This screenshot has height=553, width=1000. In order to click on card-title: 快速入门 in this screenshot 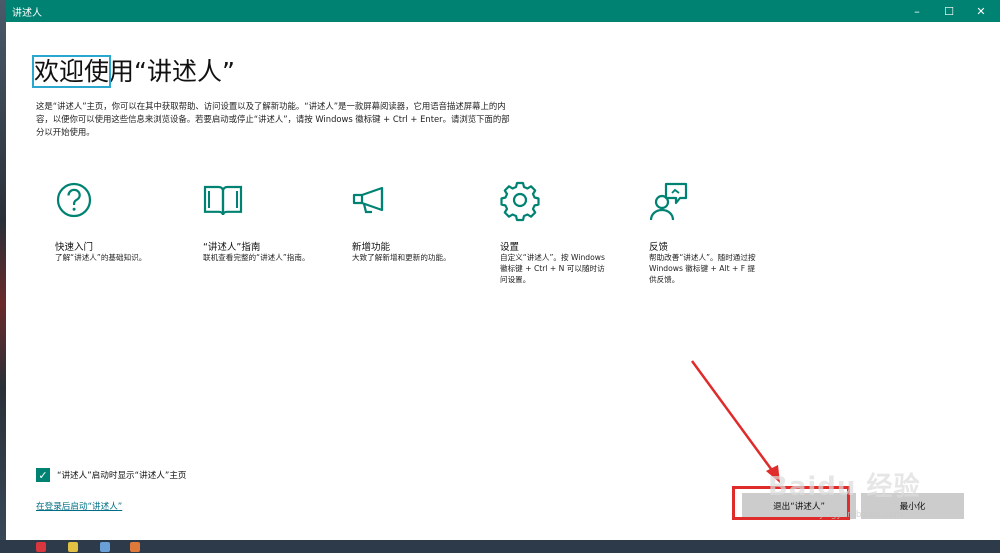, I will do `click(74, 247)`.